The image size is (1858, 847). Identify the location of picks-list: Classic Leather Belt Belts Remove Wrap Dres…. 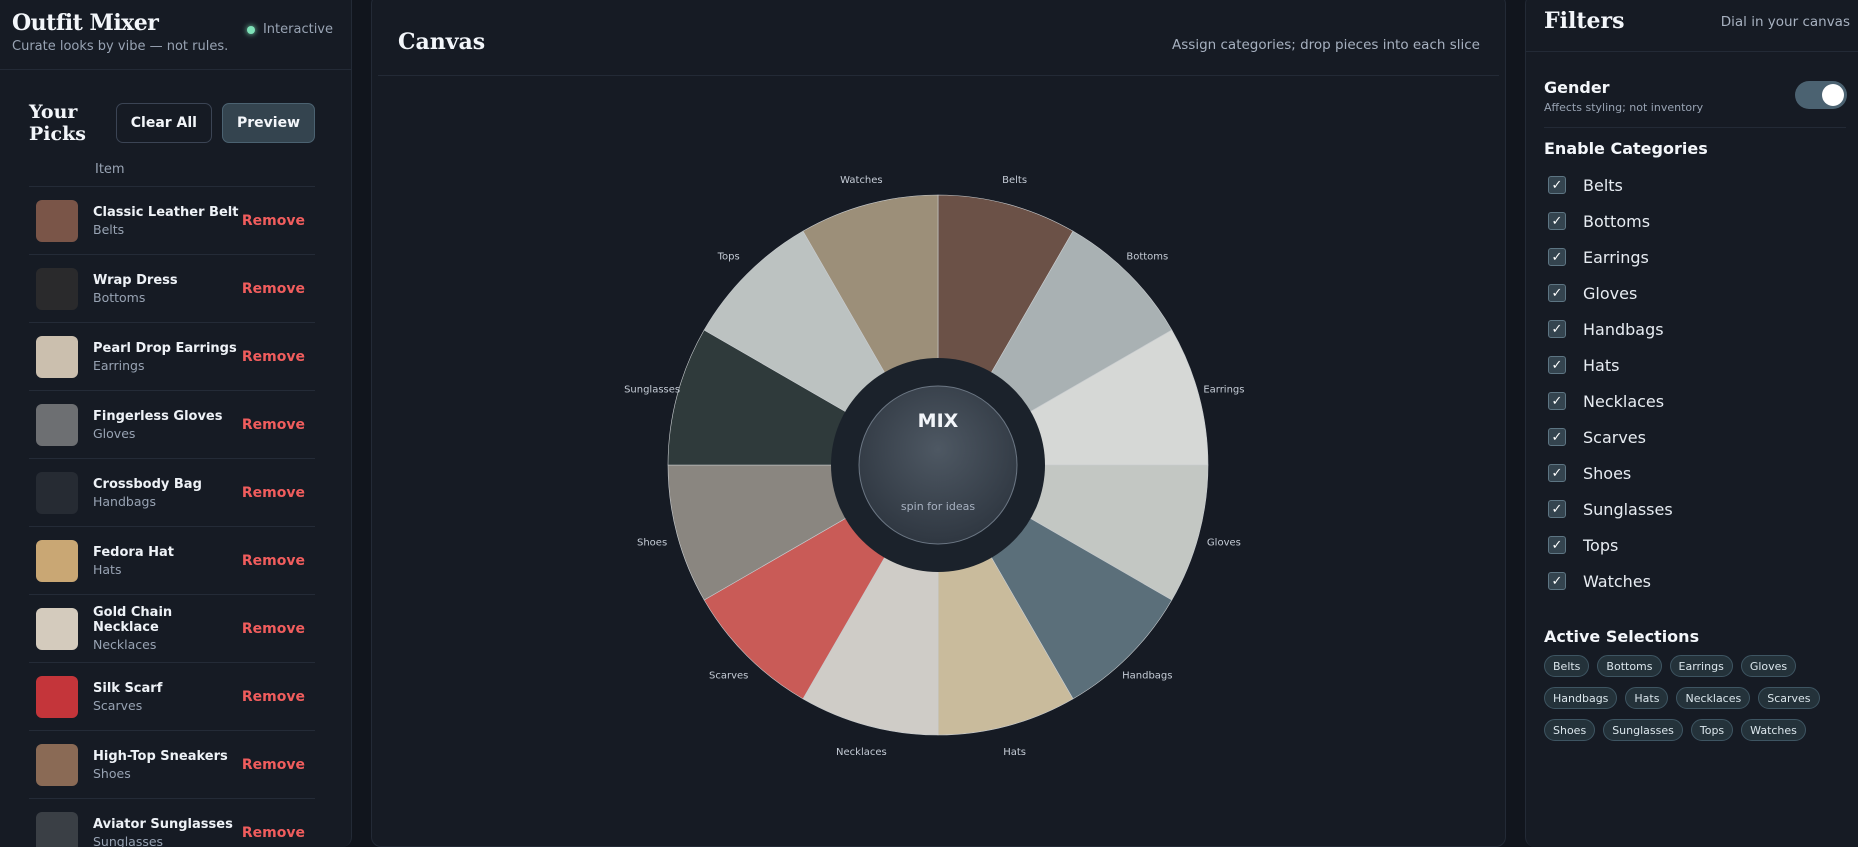
(172, 517).